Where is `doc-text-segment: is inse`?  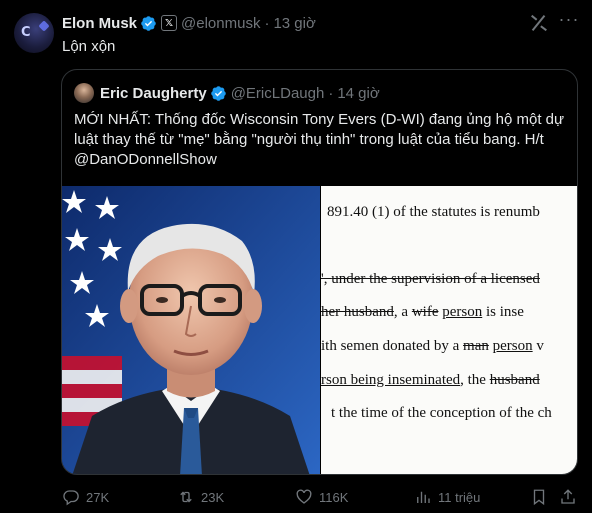 doc-text-segment: is inse is located at coordinates (503, 312).